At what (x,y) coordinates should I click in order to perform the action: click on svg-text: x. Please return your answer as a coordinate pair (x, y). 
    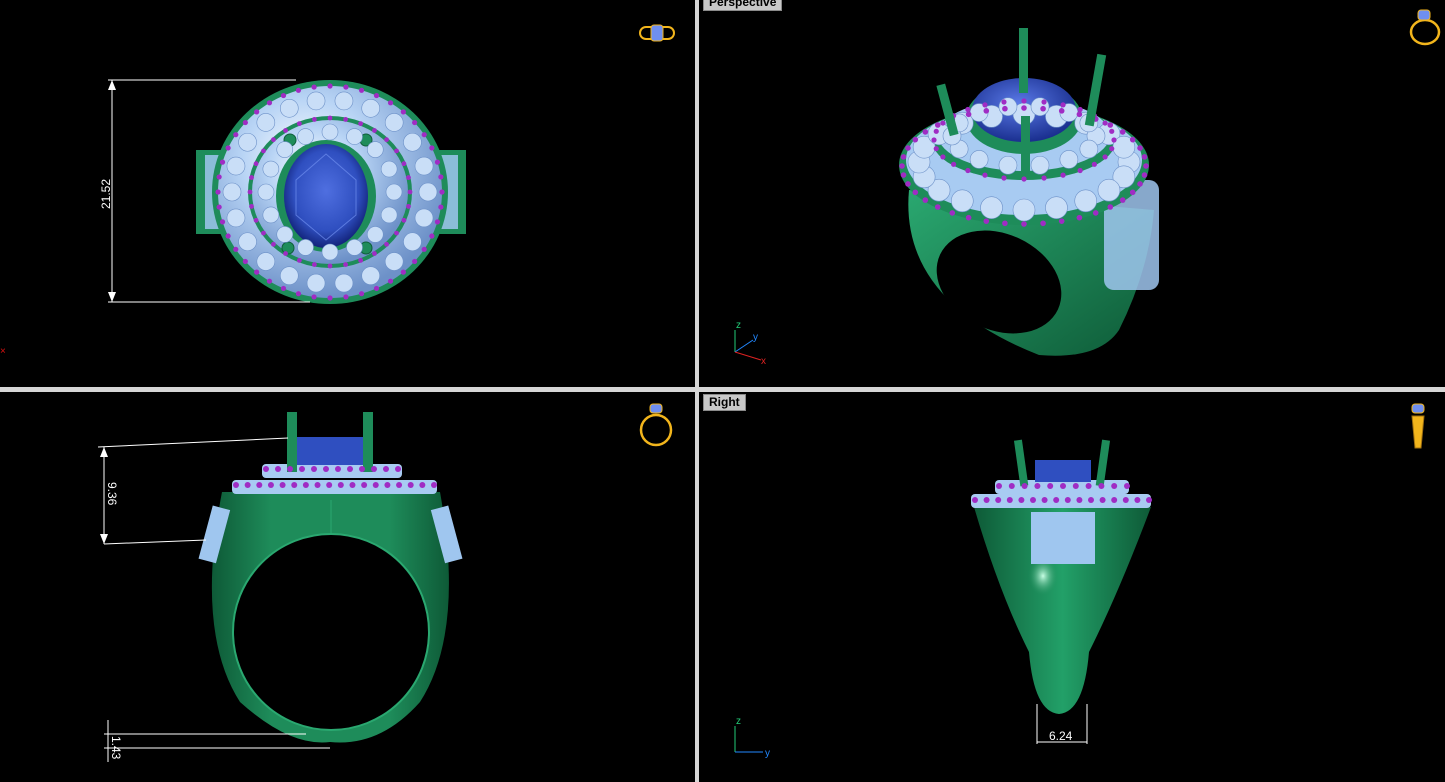
    Looking at the image, I should click on (763, 361).